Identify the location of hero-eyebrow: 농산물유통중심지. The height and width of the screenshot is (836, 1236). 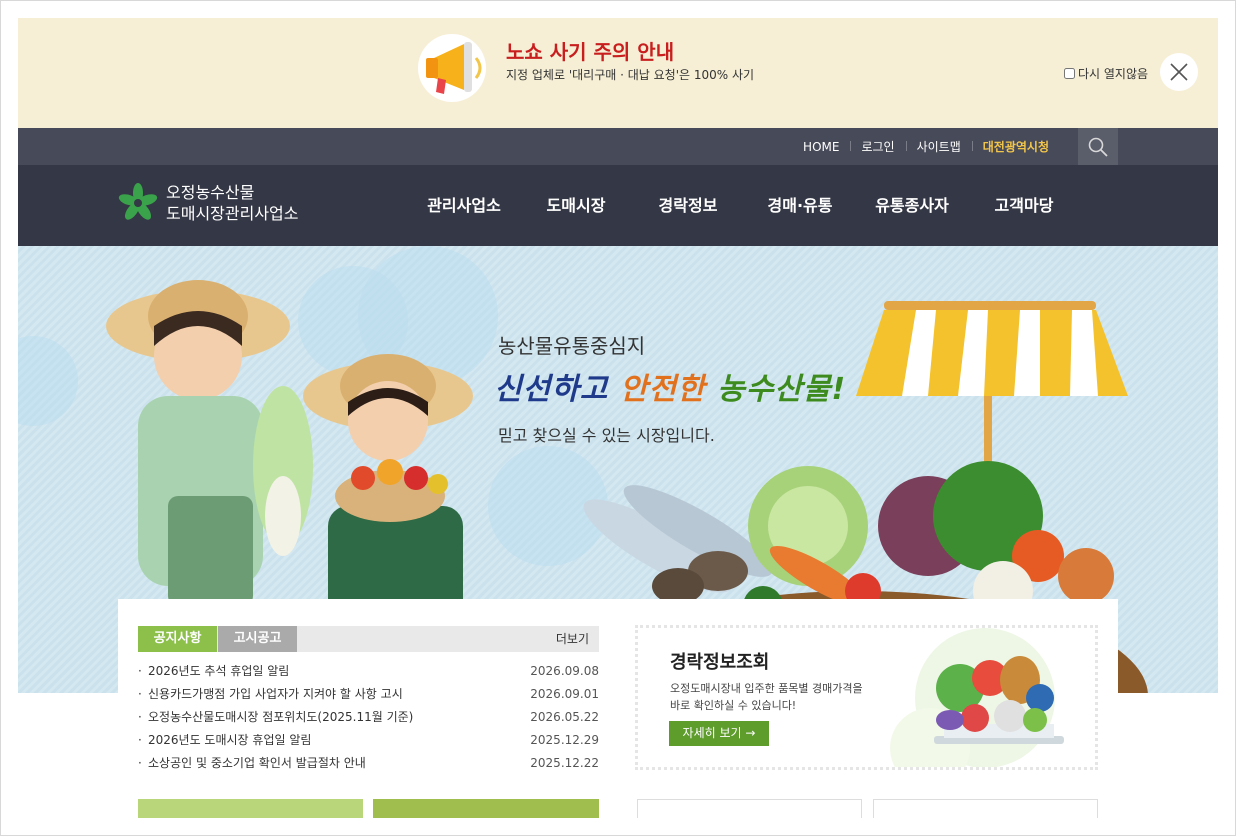
(572, 346).